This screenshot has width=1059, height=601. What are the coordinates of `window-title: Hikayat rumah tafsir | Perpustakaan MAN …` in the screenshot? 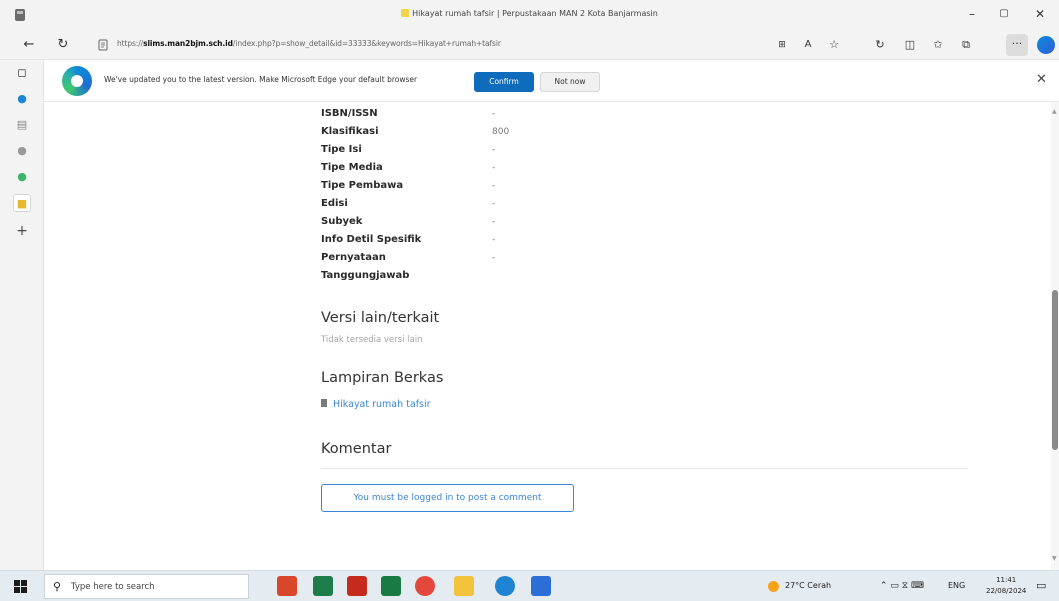 It's located at (529, 13).